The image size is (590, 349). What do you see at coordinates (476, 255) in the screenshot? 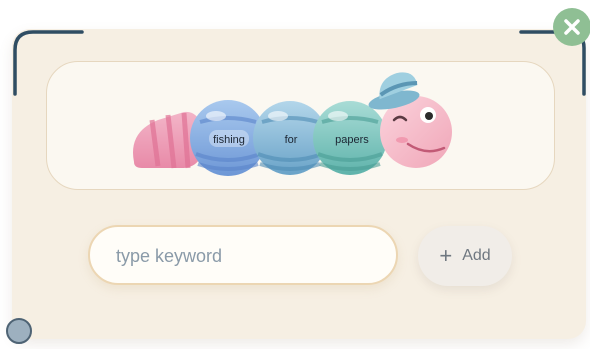
I see `add-button-label: Add` at bounding box center [476, 255].